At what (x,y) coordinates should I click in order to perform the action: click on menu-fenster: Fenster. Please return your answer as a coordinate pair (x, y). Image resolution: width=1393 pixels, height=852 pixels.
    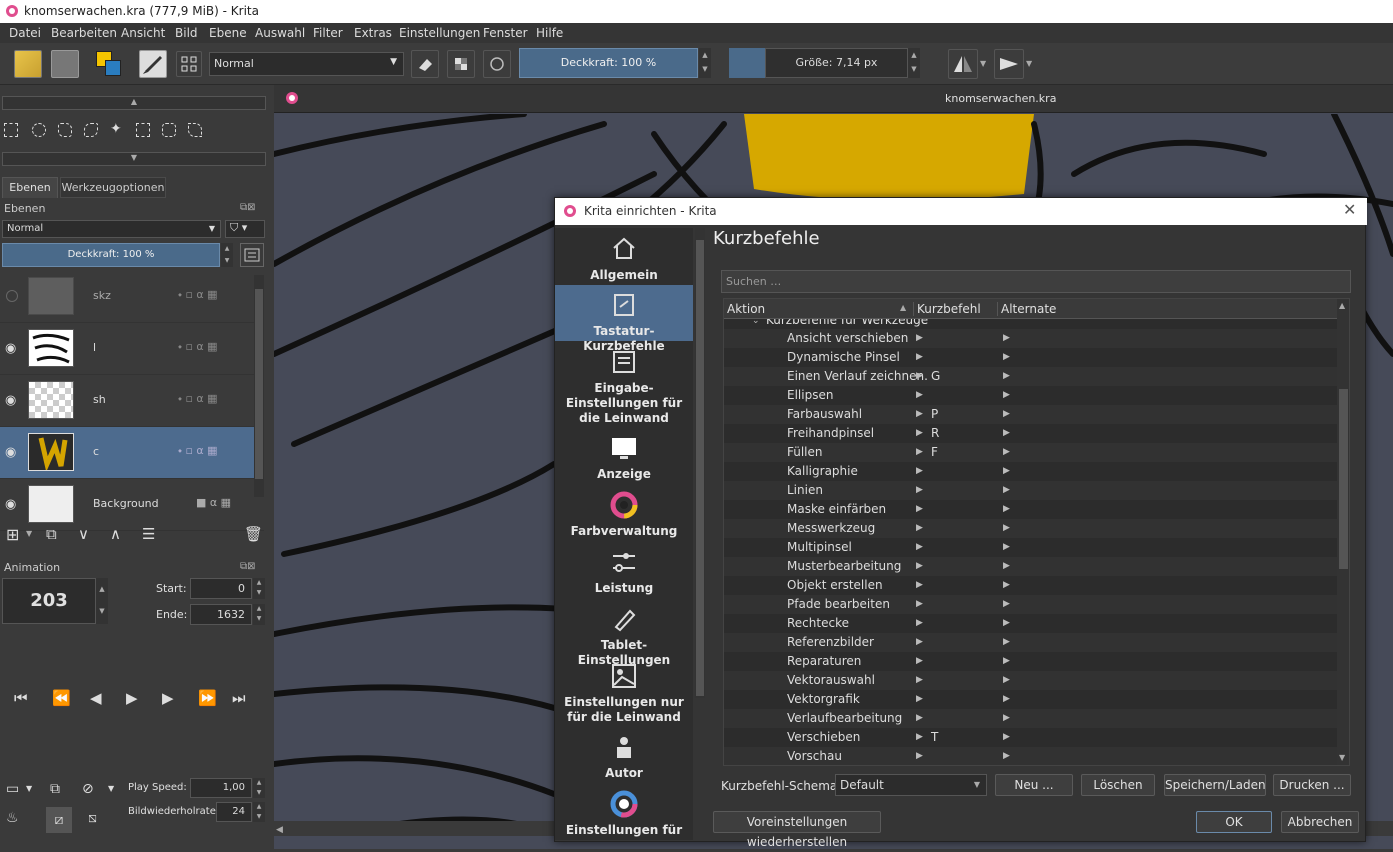
    Looking at the image, I should click on (505, 33).